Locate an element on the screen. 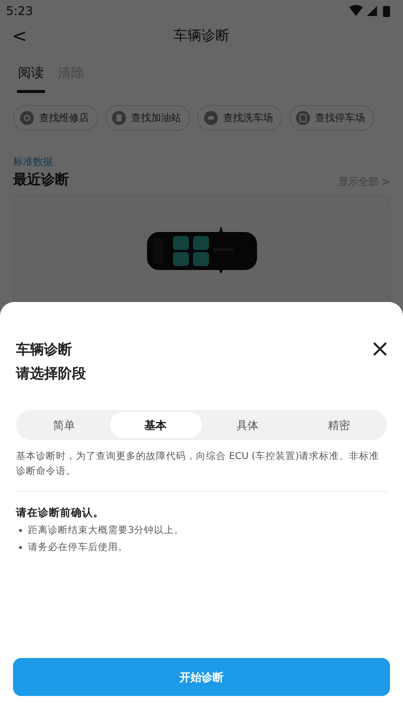 Image resolution: width=403 pixels, height=720 pixels. stage-option: 精密 is located at coordinates (339, 425).